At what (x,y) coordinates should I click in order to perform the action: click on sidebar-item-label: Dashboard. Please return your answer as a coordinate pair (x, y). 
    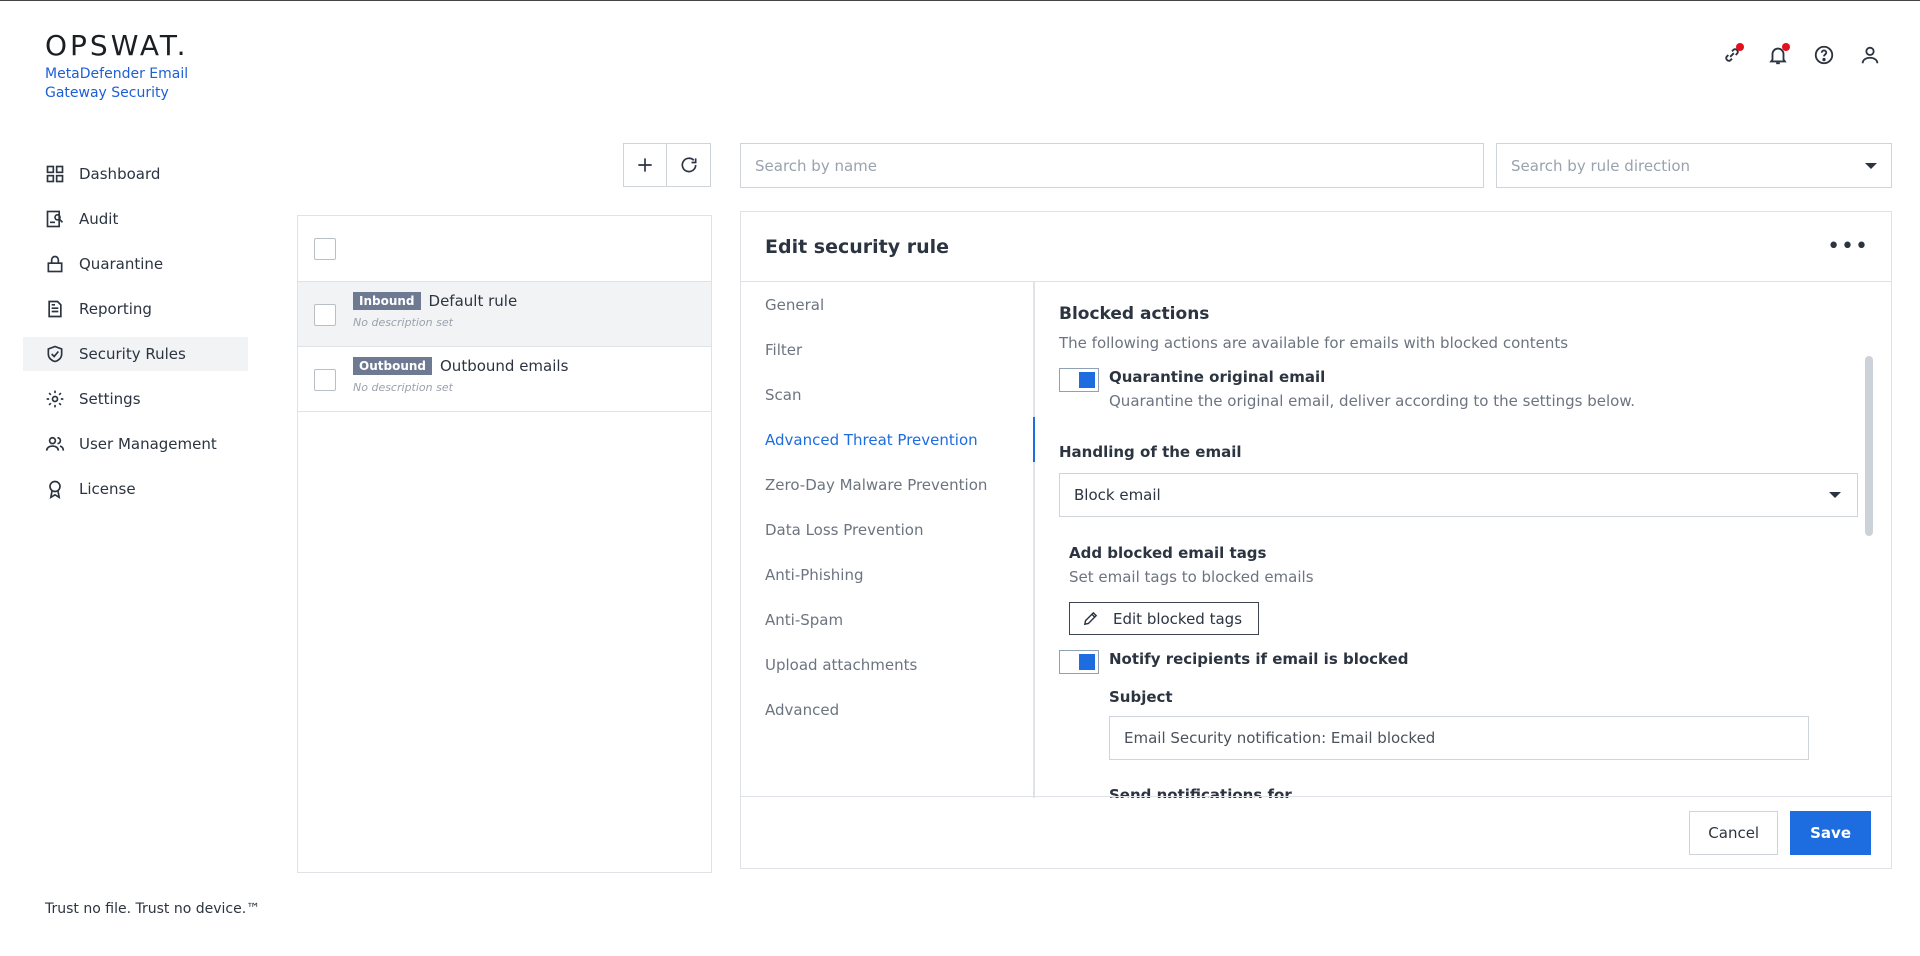
    Looking at the image, I should click on (120, 174).